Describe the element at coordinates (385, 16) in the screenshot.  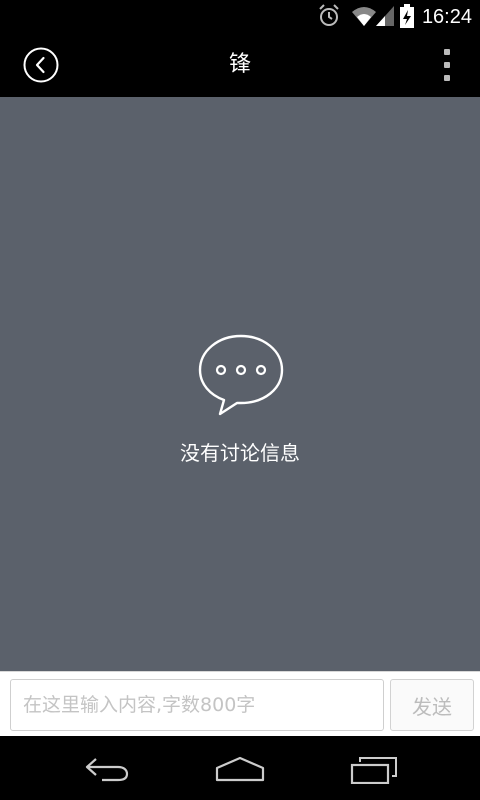
I see `signal-icon` at that location.